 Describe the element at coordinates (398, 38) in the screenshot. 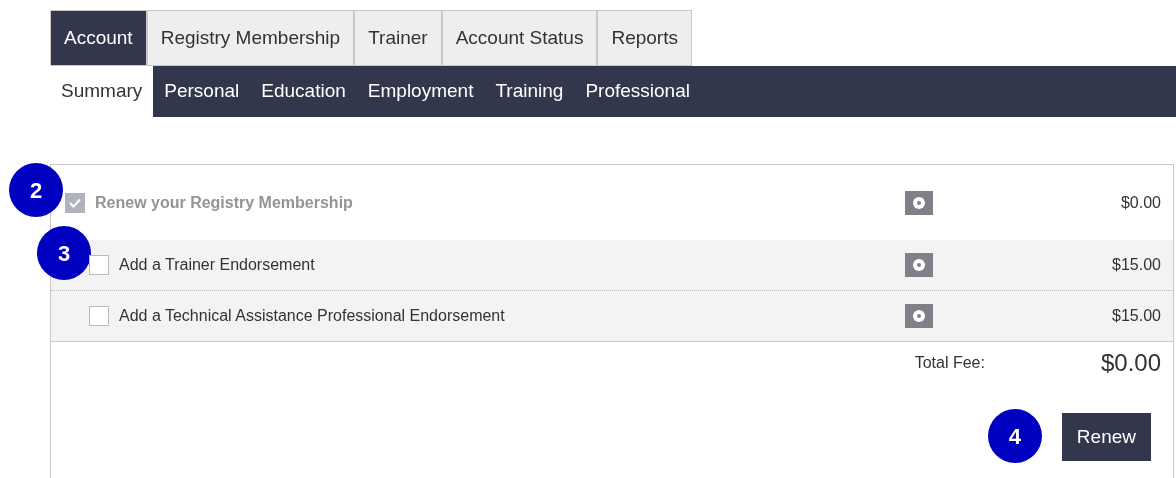

I see `tab: Trainer` at that location.